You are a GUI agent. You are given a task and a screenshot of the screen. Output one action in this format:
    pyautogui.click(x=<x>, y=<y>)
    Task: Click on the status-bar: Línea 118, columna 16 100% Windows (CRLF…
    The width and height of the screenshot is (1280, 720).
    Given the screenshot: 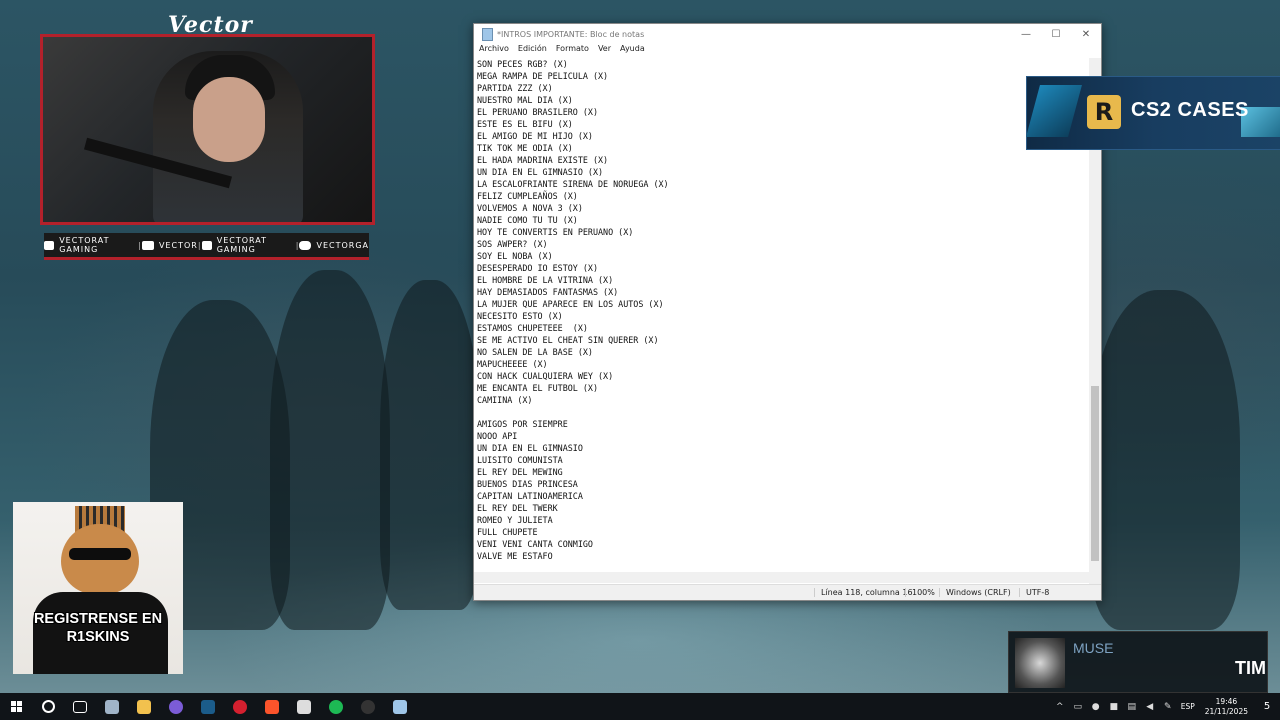 What is the action you would take?
    pyautogui.click(x=787, y=592)
    